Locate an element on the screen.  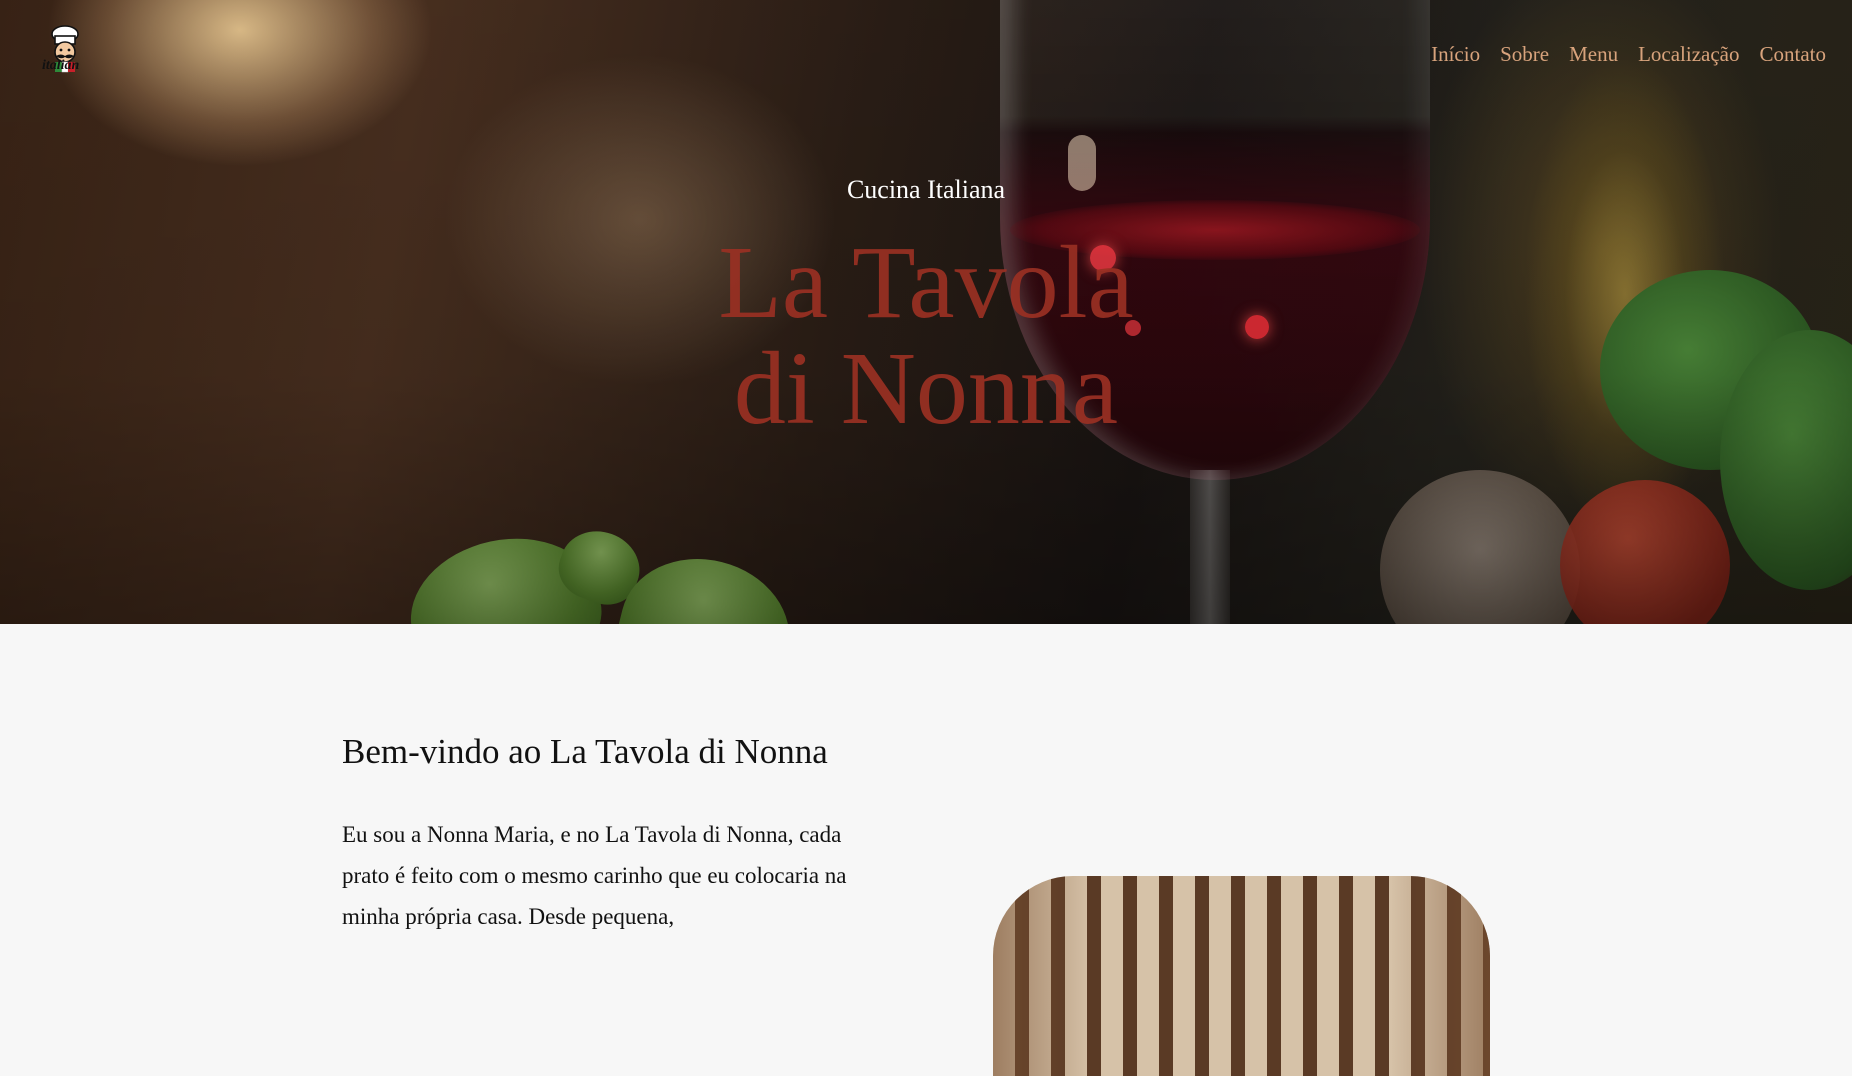
about-heading: Bem-vindo ao La Tavola di Nonna is located at coordinates (585, 751).